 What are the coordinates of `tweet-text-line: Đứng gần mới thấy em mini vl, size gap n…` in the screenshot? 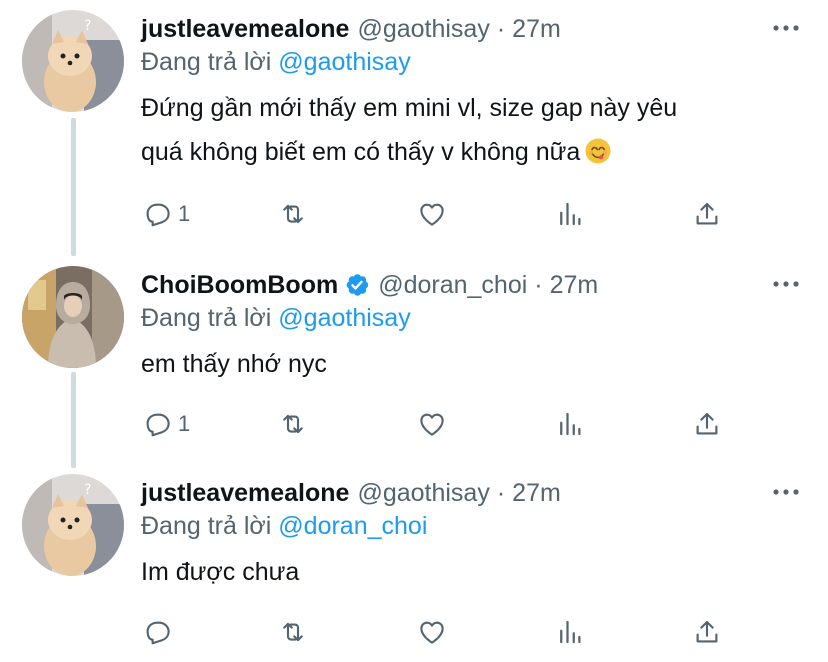 It's located at (409, 108).